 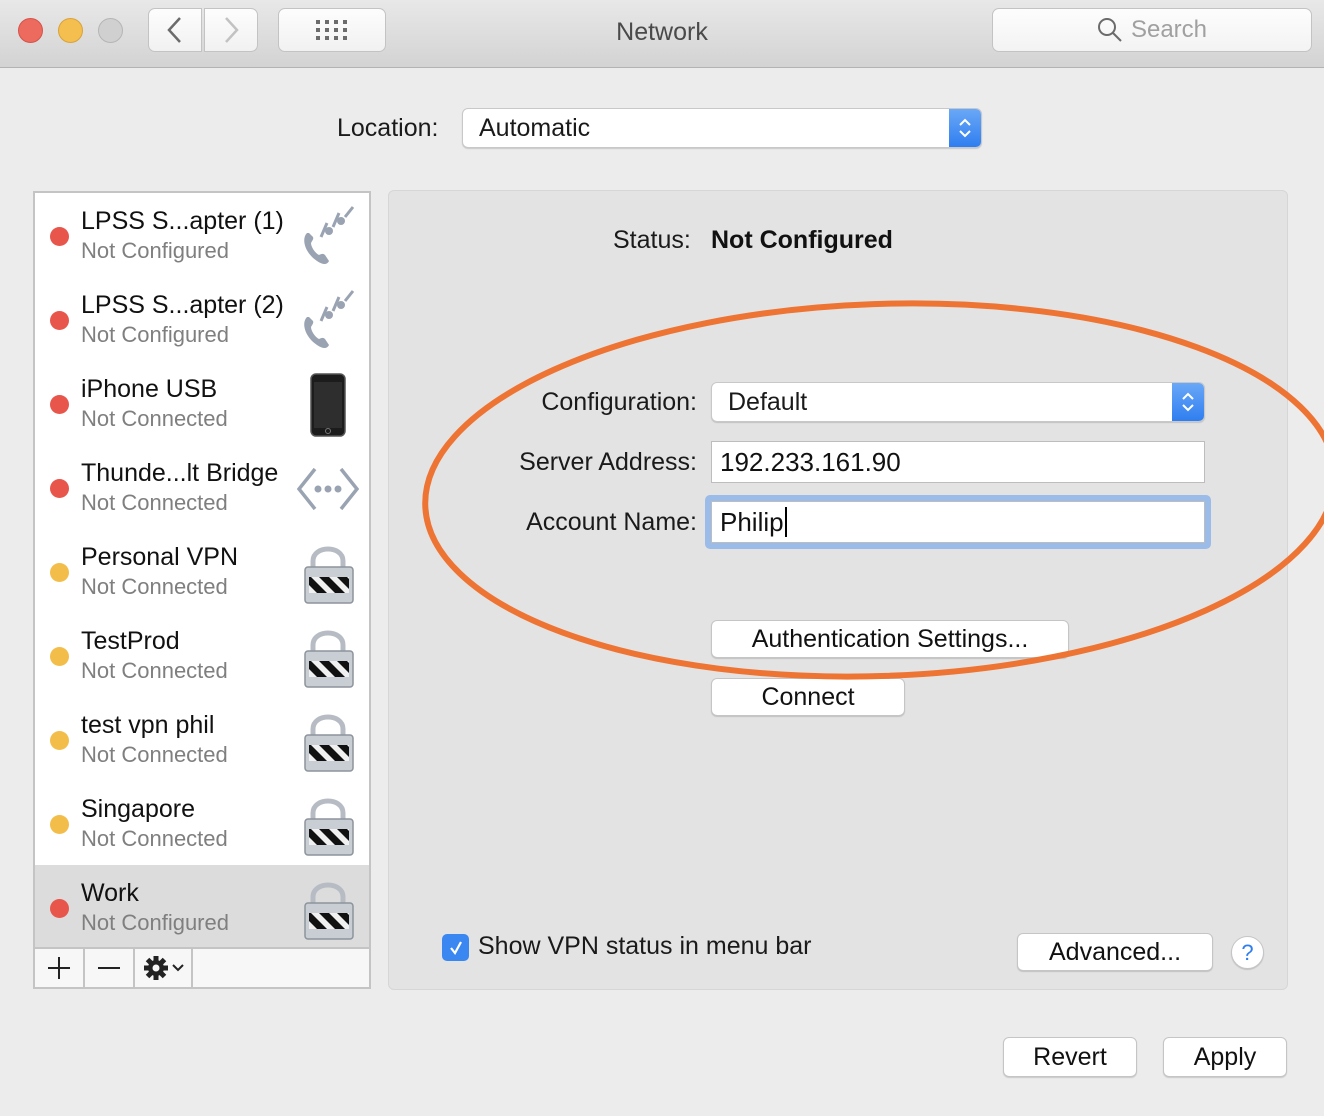 What do you see at coordinates (202, 967) in the screenshot?
I see `service-list-toolbar` at bounding box center [202, 967].